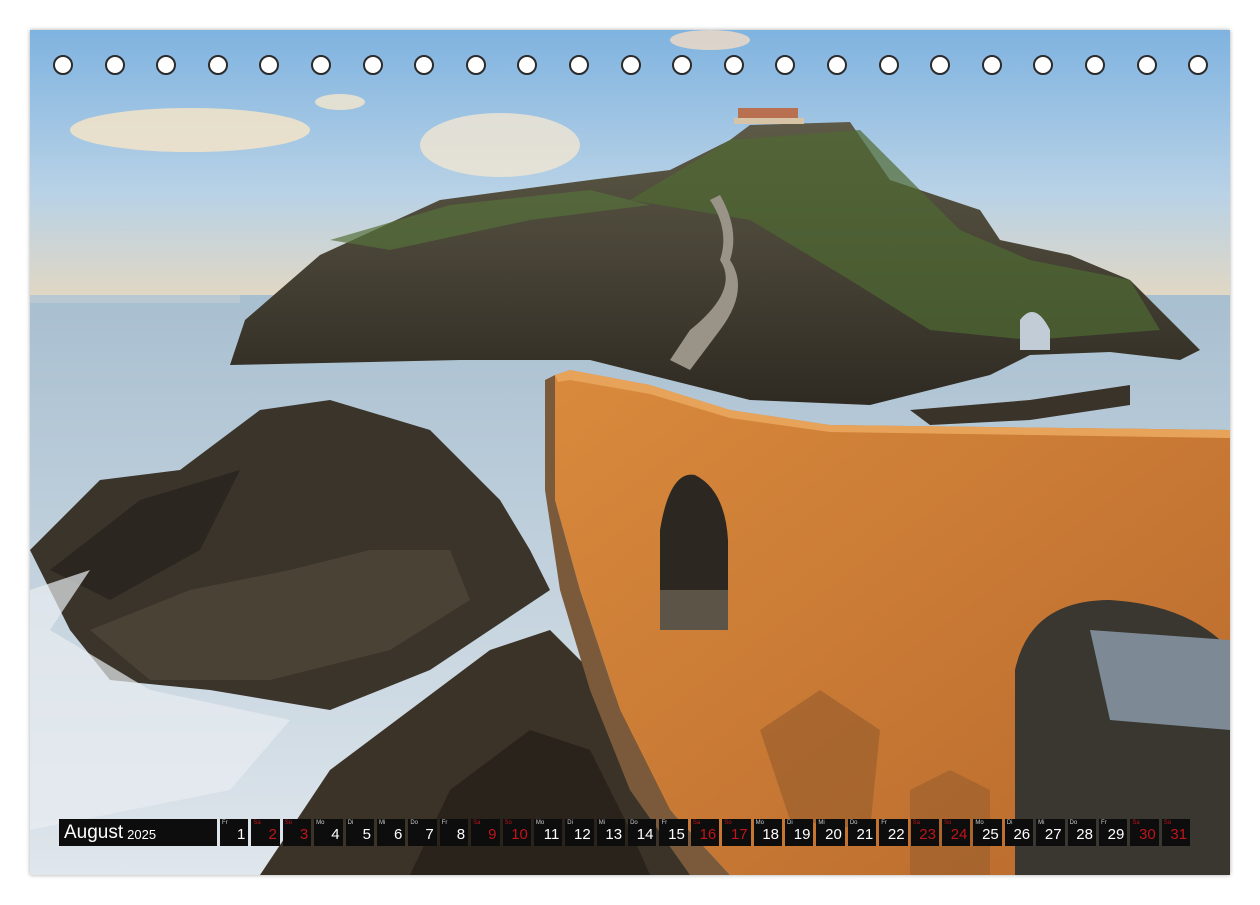 This screenshot has width=1260, height=905. I want to click on day-cell: Di 12, so click(579, 832).